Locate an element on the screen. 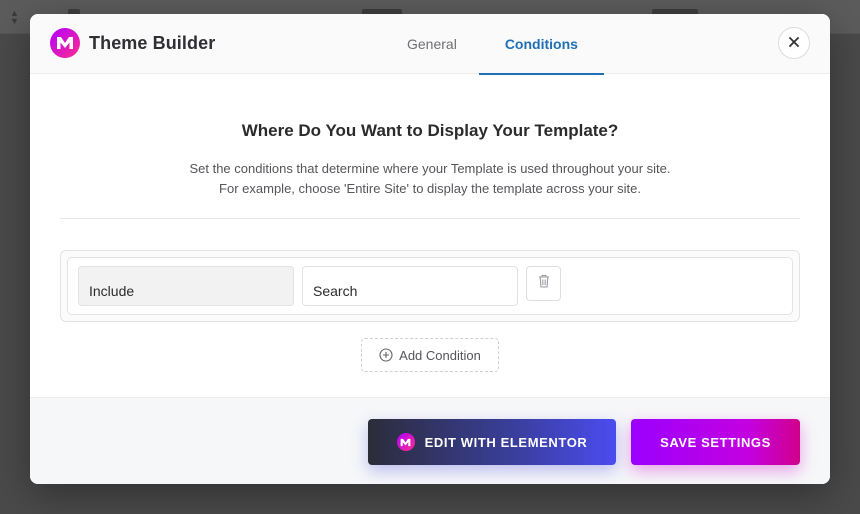 Image resolution: width=860 pixels, height=514 pixels. tab-general: General is located at coordinates (432, 44).